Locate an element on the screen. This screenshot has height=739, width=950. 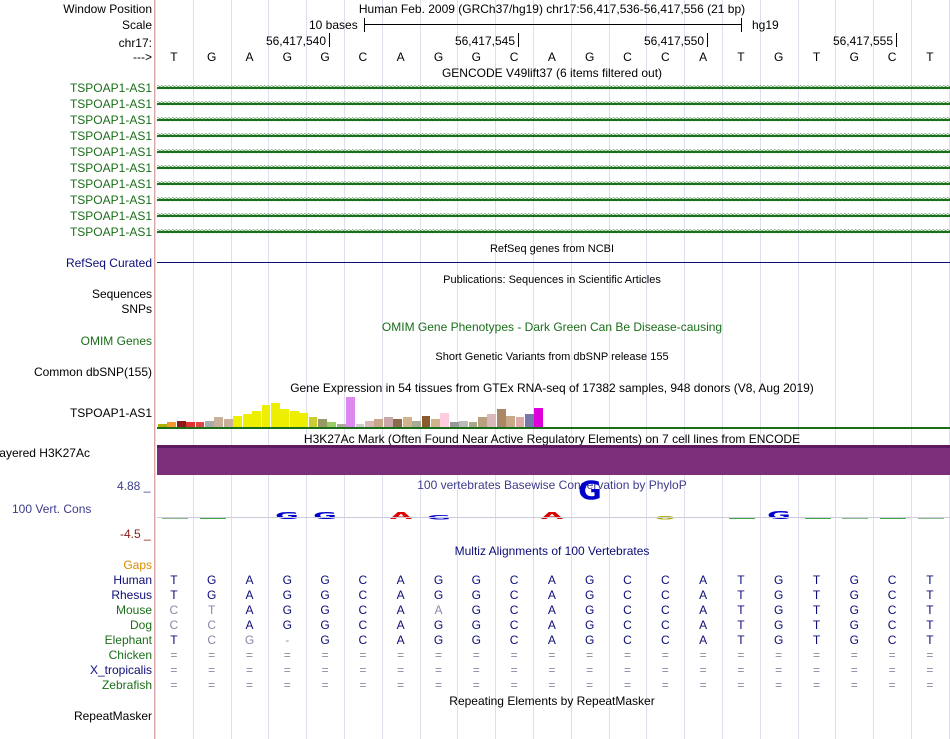
multiz-species-label: X_tropicalis is located at coordinates (121, 670).